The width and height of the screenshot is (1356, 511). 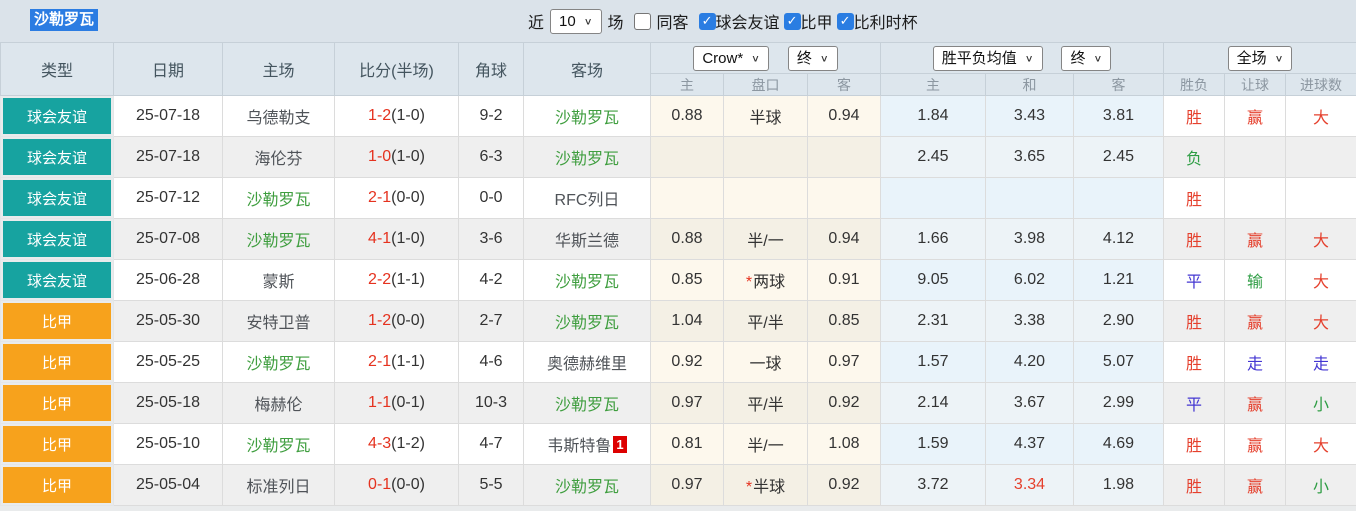 I want to click on away-team-cell: 沙勒罗瓦, so click(x=587, y=321).